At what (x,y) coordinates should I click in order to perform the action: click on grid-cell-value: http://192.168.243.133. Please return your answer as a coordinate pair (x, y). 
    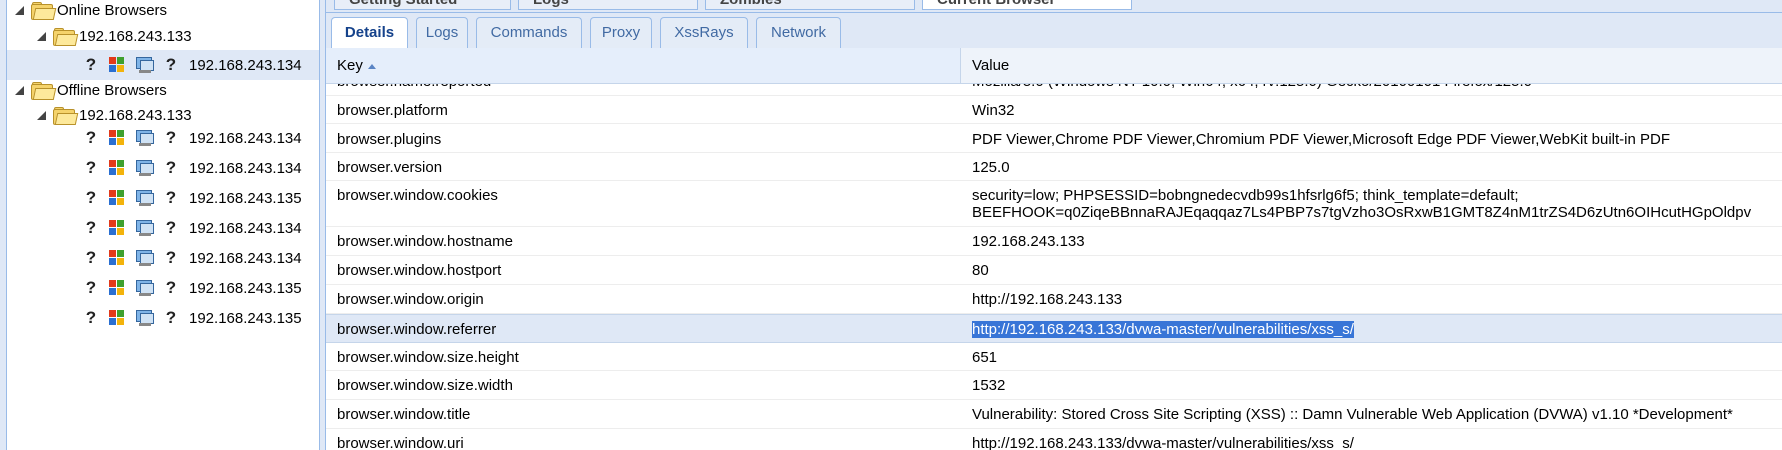
    Looking at the image, I should click on (1371, 299).